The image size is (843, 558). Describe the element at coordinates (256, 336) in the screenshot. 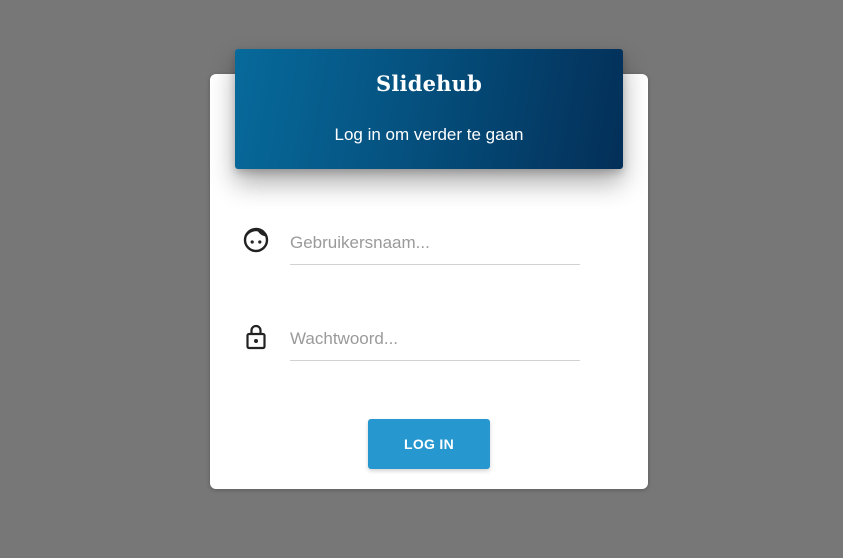

I see `lock-icon` at that location.